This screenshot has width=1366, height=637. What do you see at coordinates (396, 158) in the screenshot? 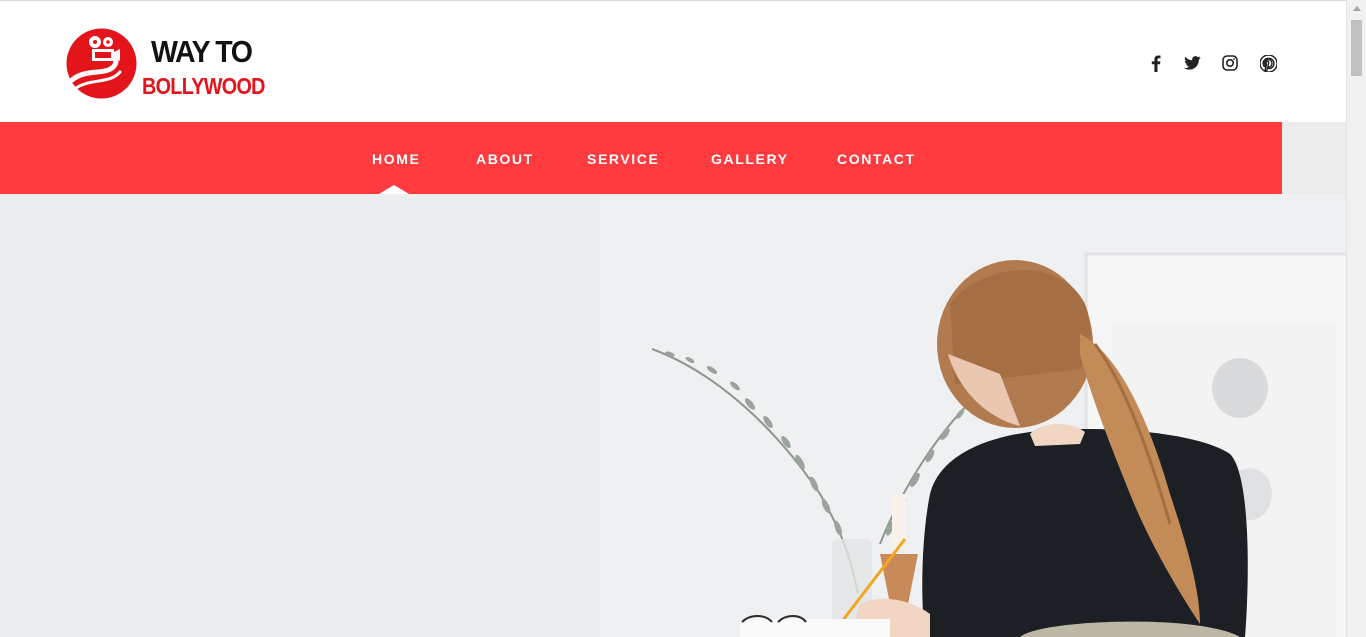
I see `nav-item-home: HOME` at bounding box center [396, 158].